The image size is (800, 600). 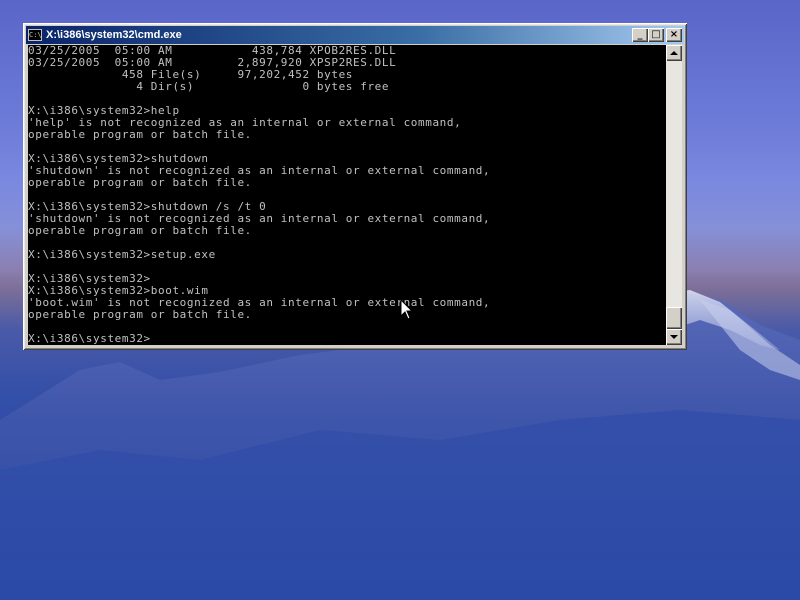 I want to click on close-icon: ×, so click(x=674, y=34).